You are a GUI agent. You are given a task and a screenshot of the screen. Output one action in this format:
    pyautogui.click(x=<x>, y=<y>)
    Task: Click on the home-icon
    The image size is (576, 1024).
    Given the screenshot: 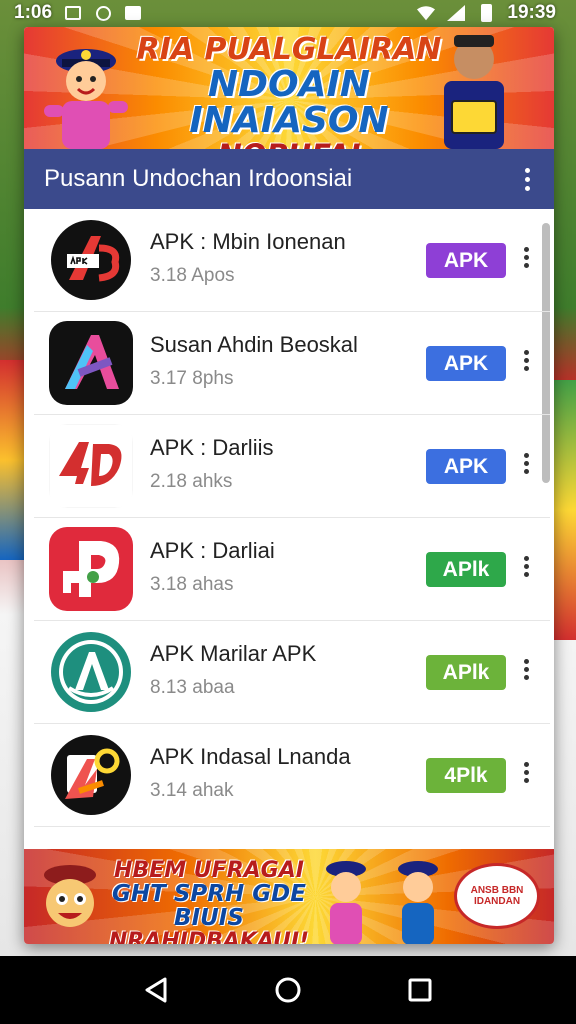 What is the action you would take?
    pyautogui.click(x=288, y=990)
    